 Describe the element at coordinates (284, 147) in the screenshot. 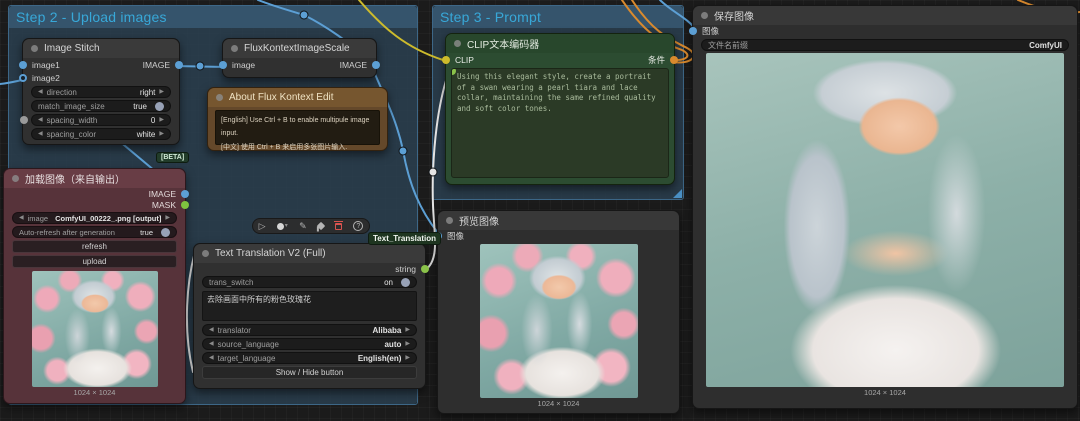

I see `note-line-chinese: [中文] 使用 Ctrl + B 来启用多张图片输入.` at that location.